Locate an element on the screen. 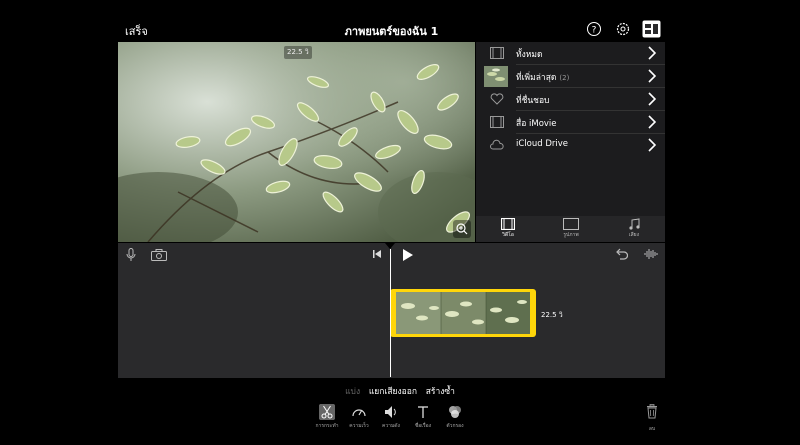 The height and width of the screenshot is (445, 800). detach-audio-button: แยกเสียงออก is located at coordinates (393, 392).